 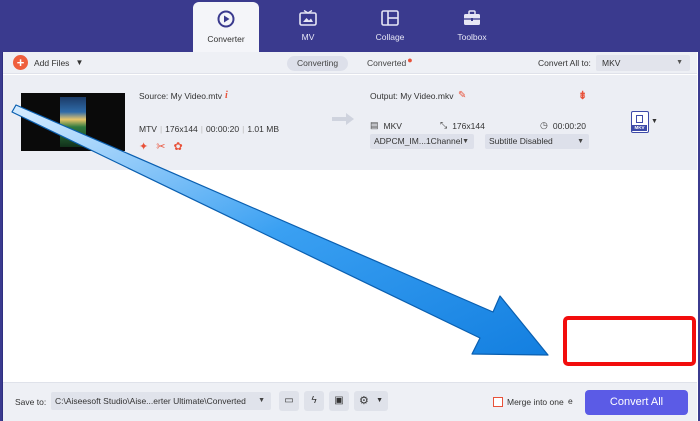 I want to click on folder-icon: ▭, so click(x=289, y=400).